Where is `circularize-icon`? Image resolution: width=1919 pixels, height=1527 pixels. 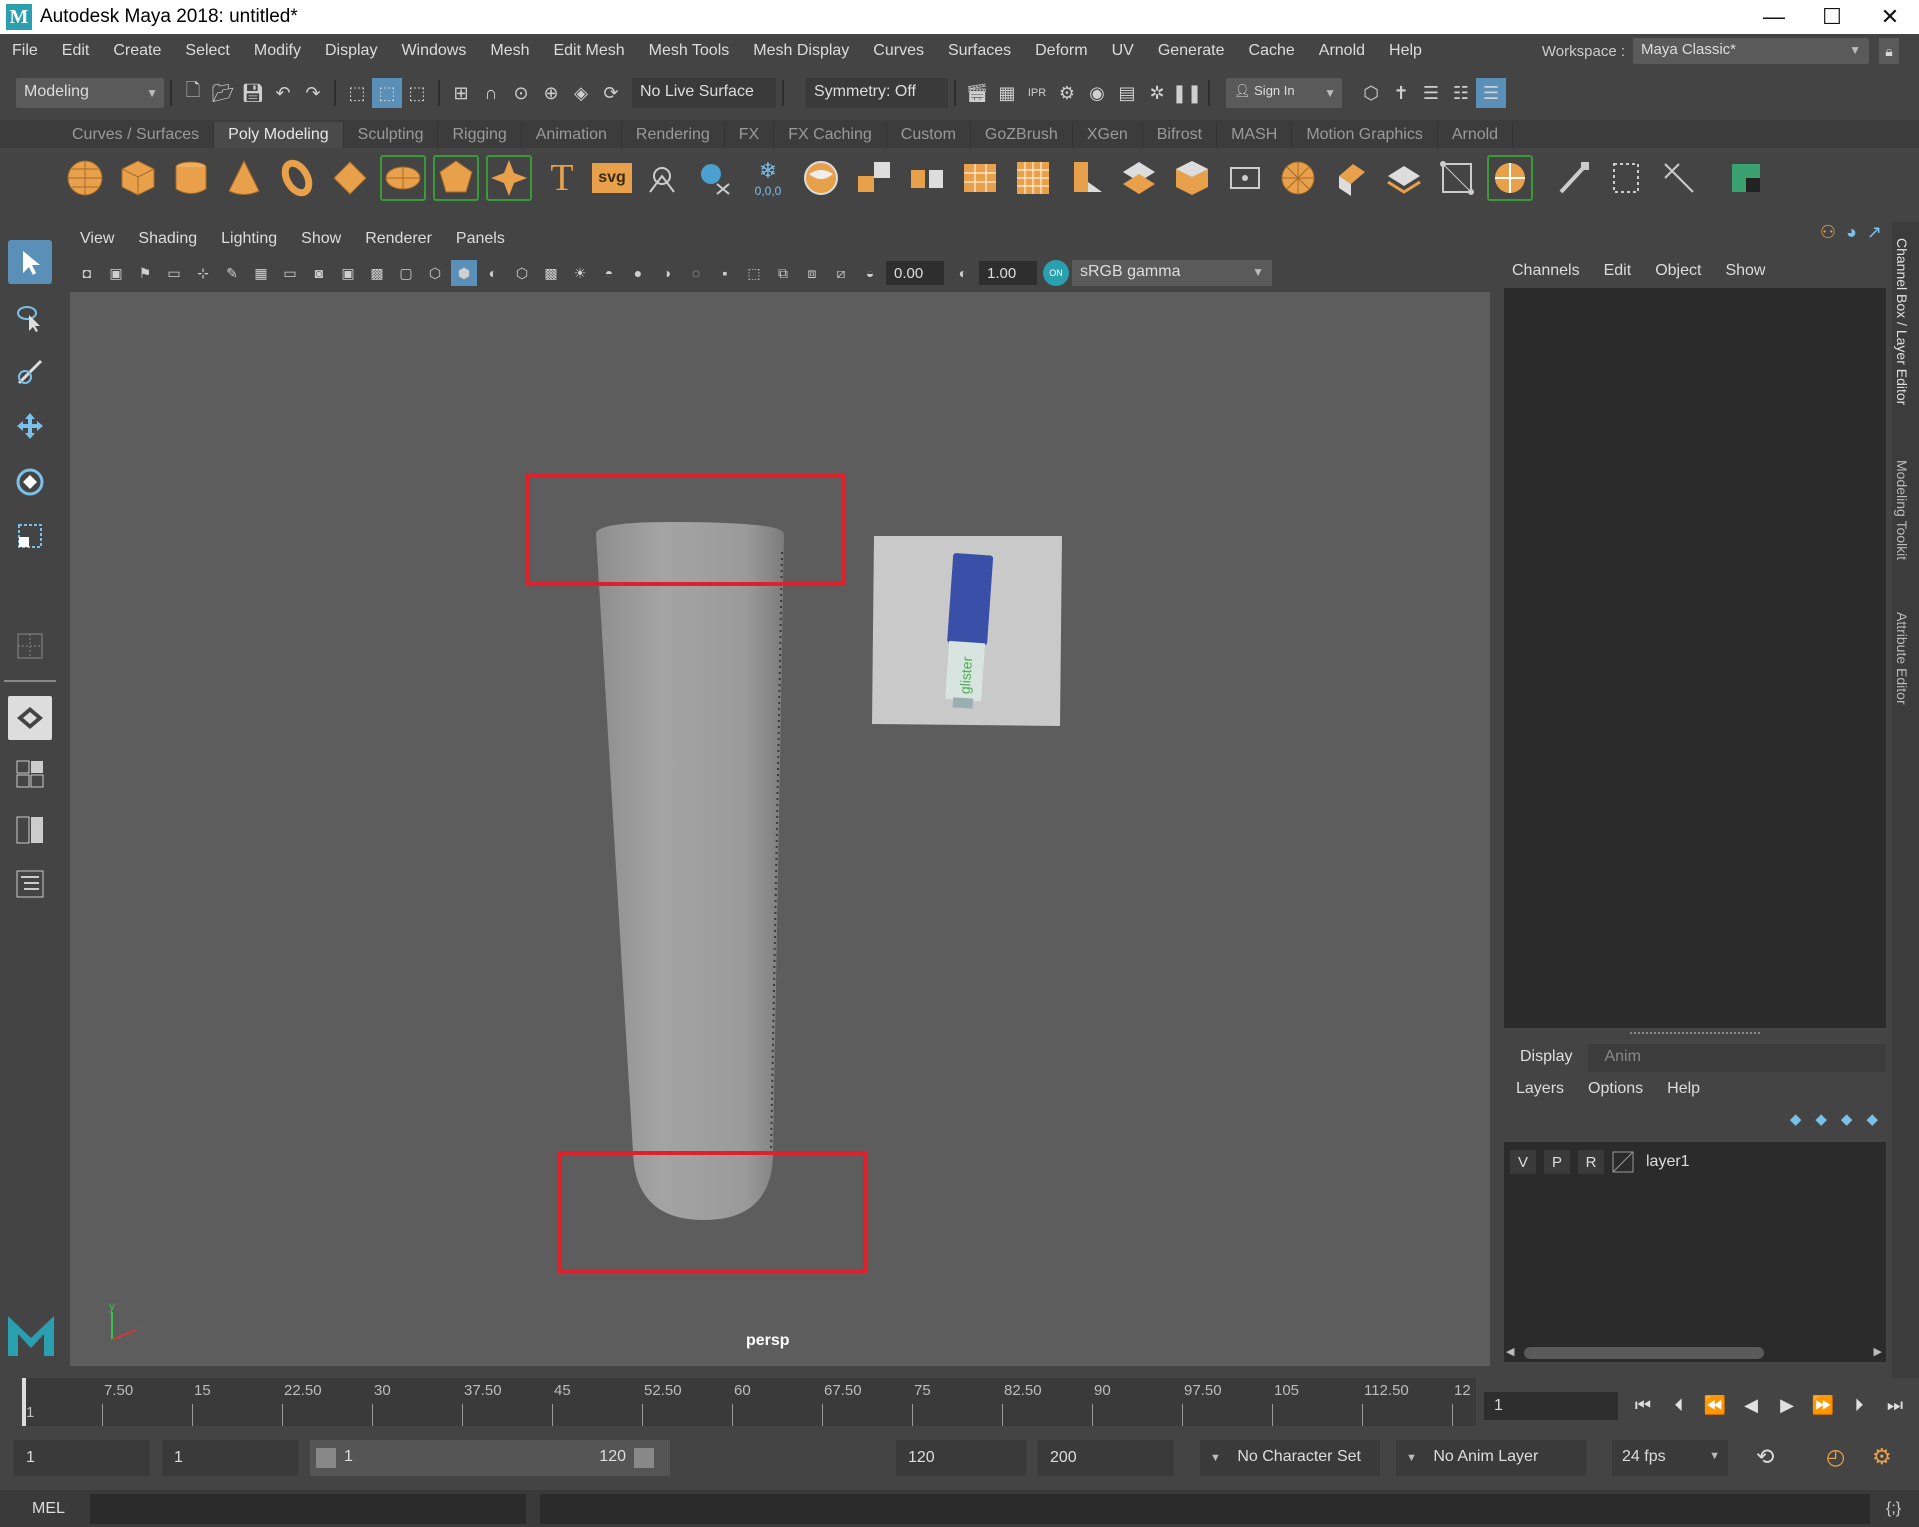
circularize-icon is located at coordinates (1351, 178).